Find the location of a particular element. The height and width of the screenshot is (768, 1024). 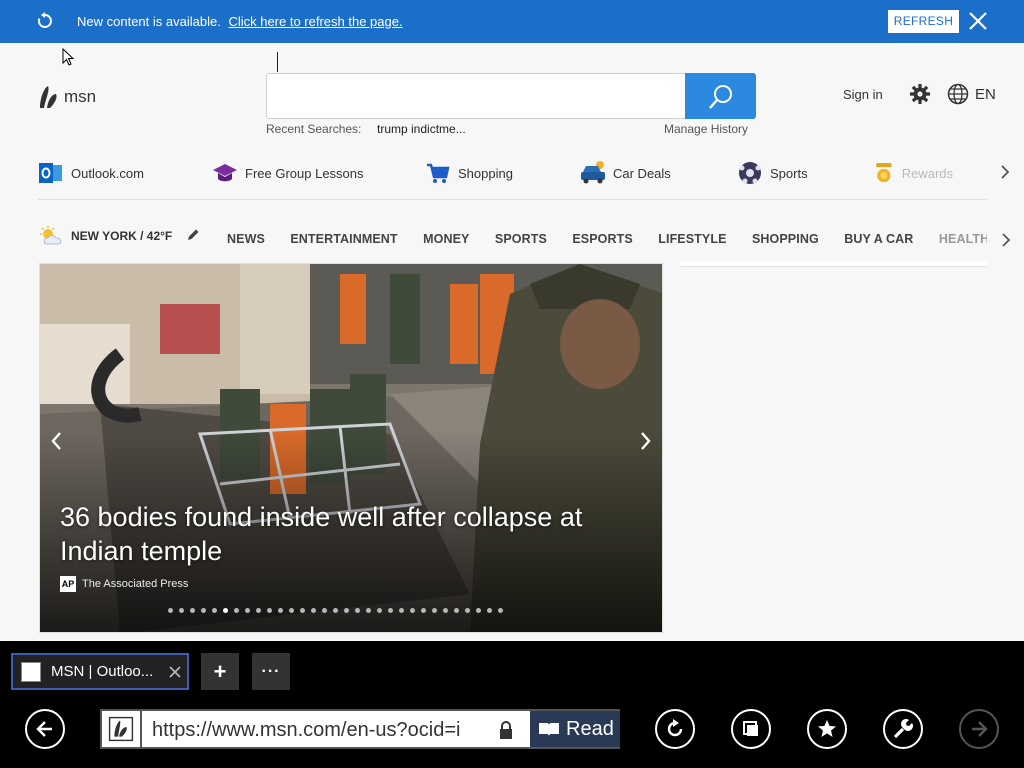

text-caret is located at coordinates (277, 62).